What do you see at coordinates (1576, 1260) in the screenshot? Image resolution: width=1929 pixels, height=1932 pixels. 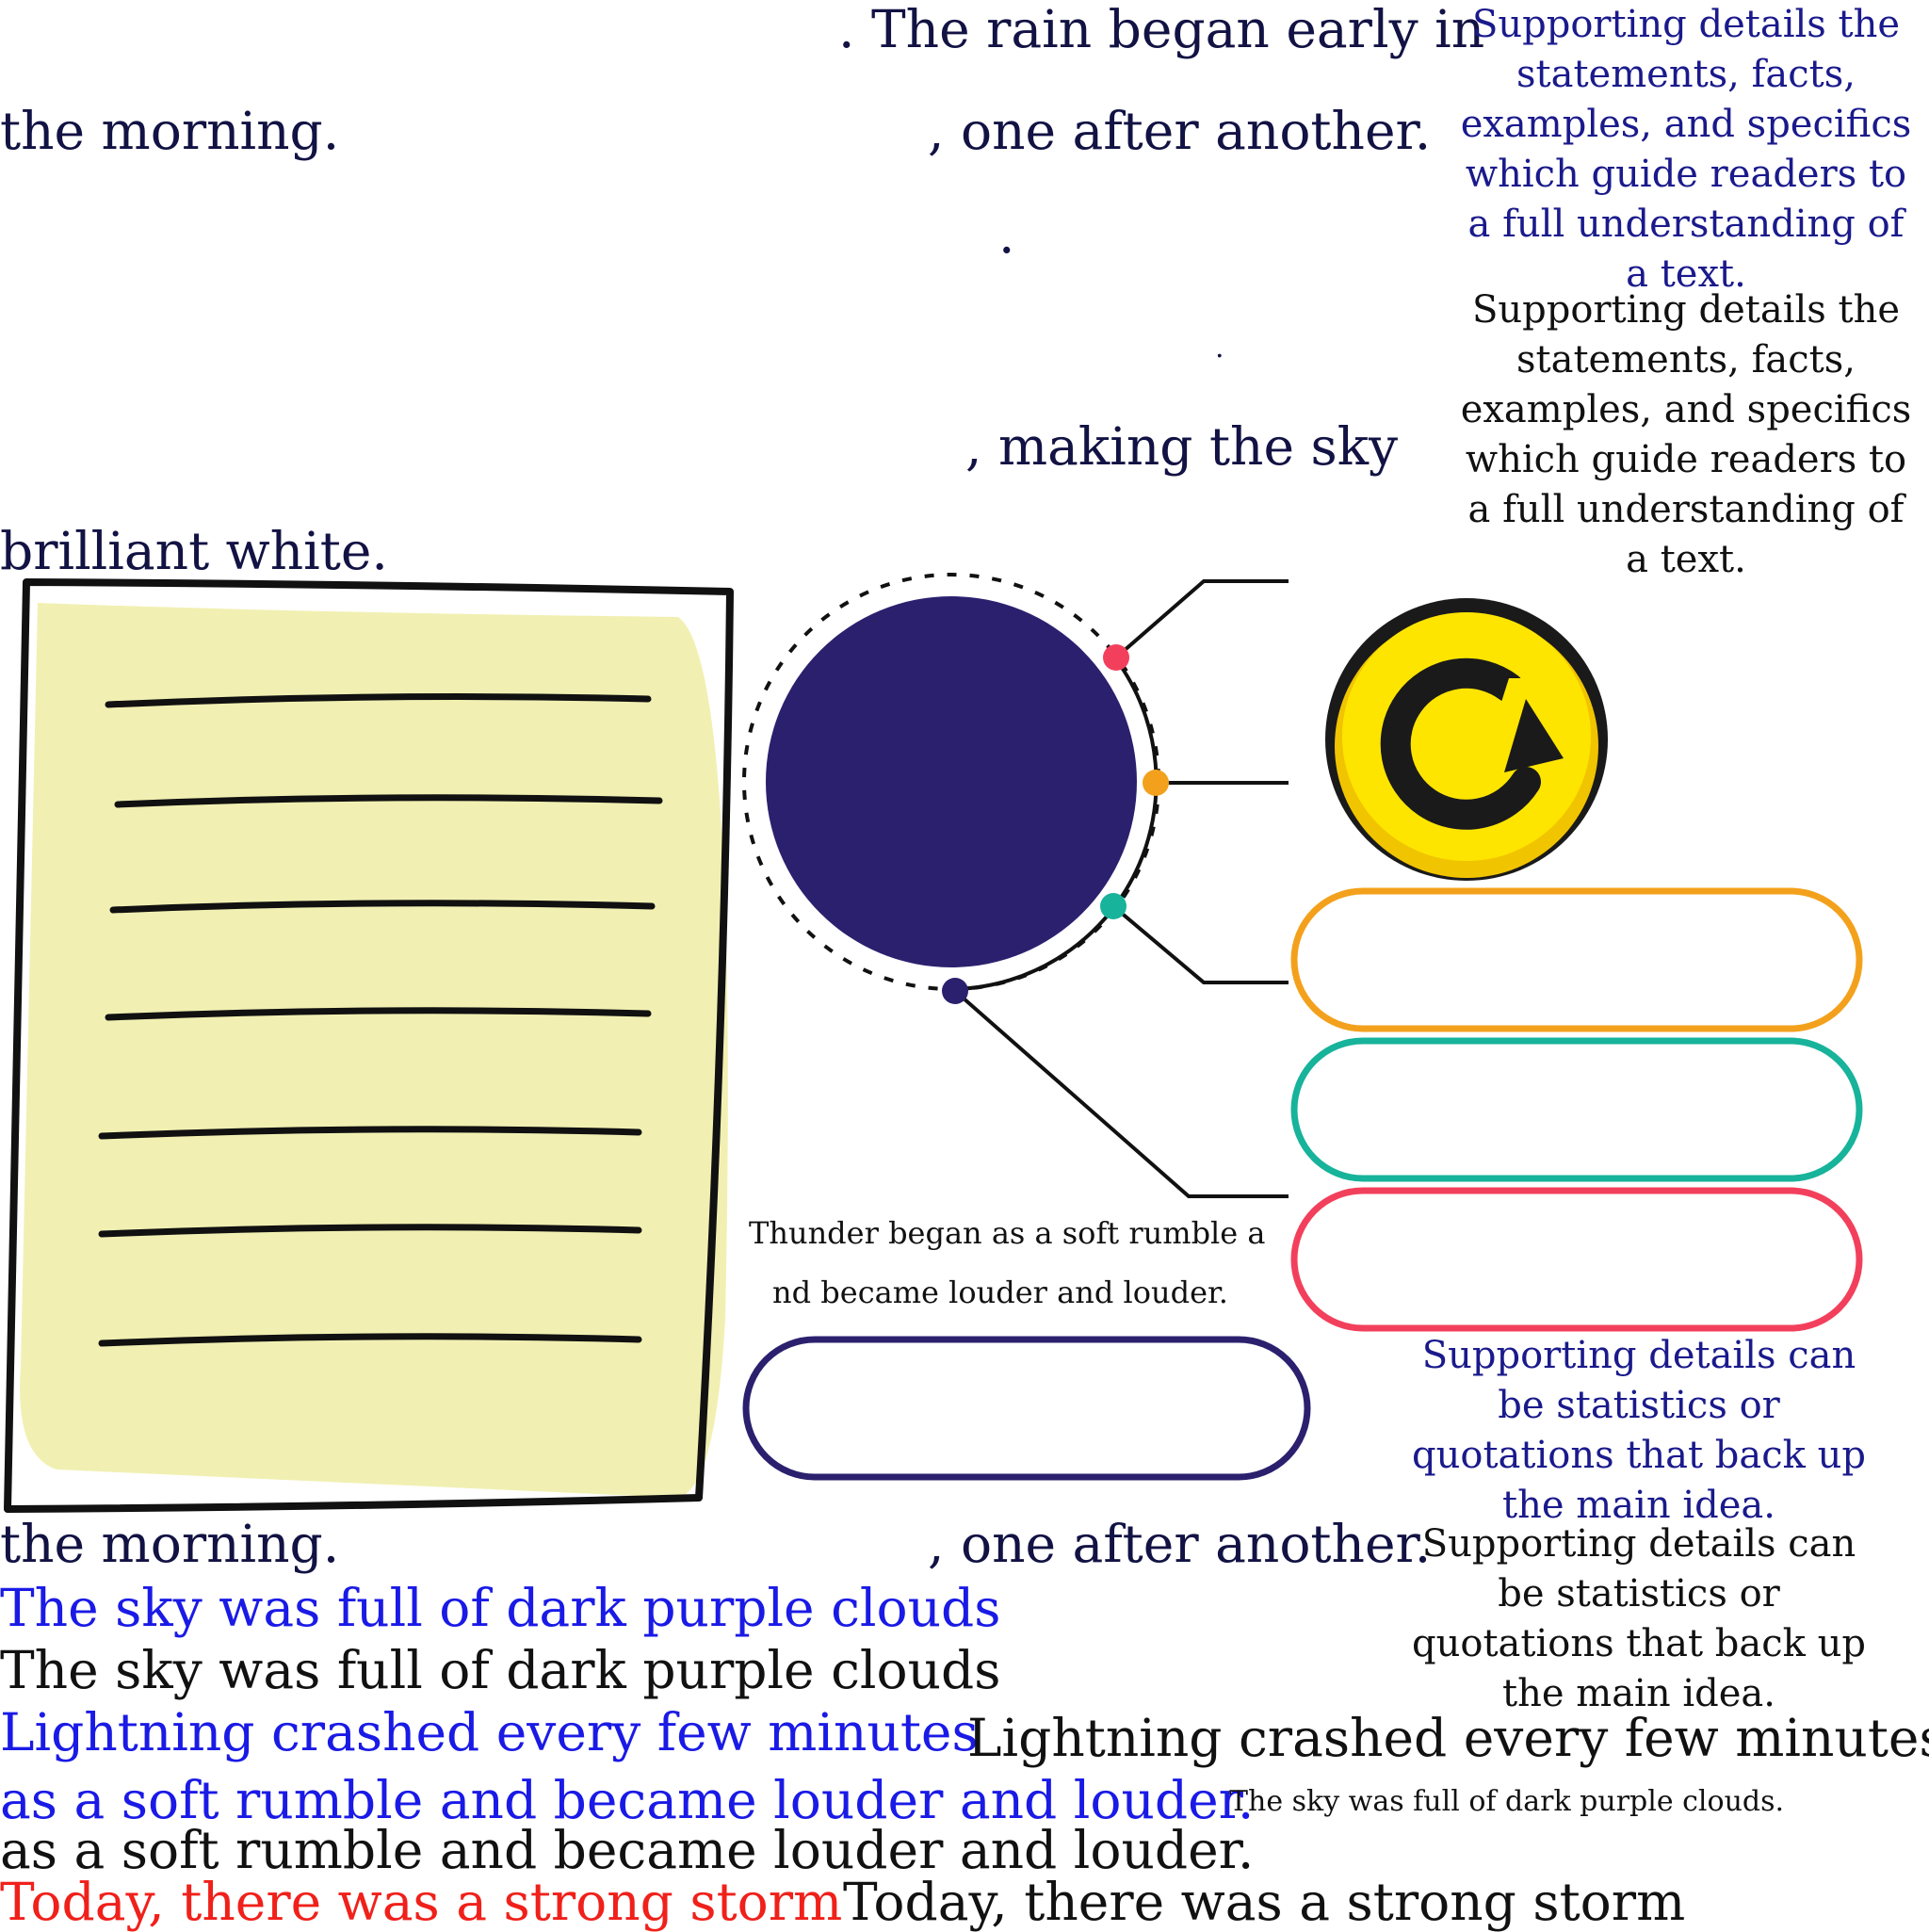 I see `pill-pink` at bounding box center [1576, 1260].